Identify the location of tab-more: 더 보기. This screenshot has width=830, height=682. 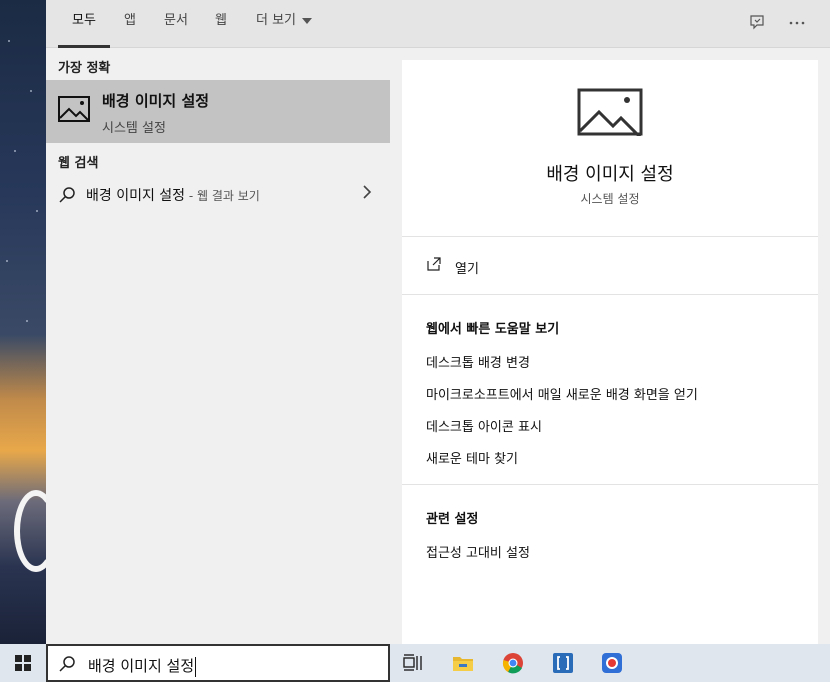
(284, 24).